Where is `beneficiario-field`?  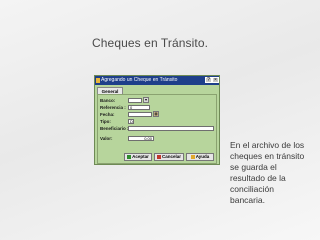
beneficiario-field is located at coordinates (171, 128).